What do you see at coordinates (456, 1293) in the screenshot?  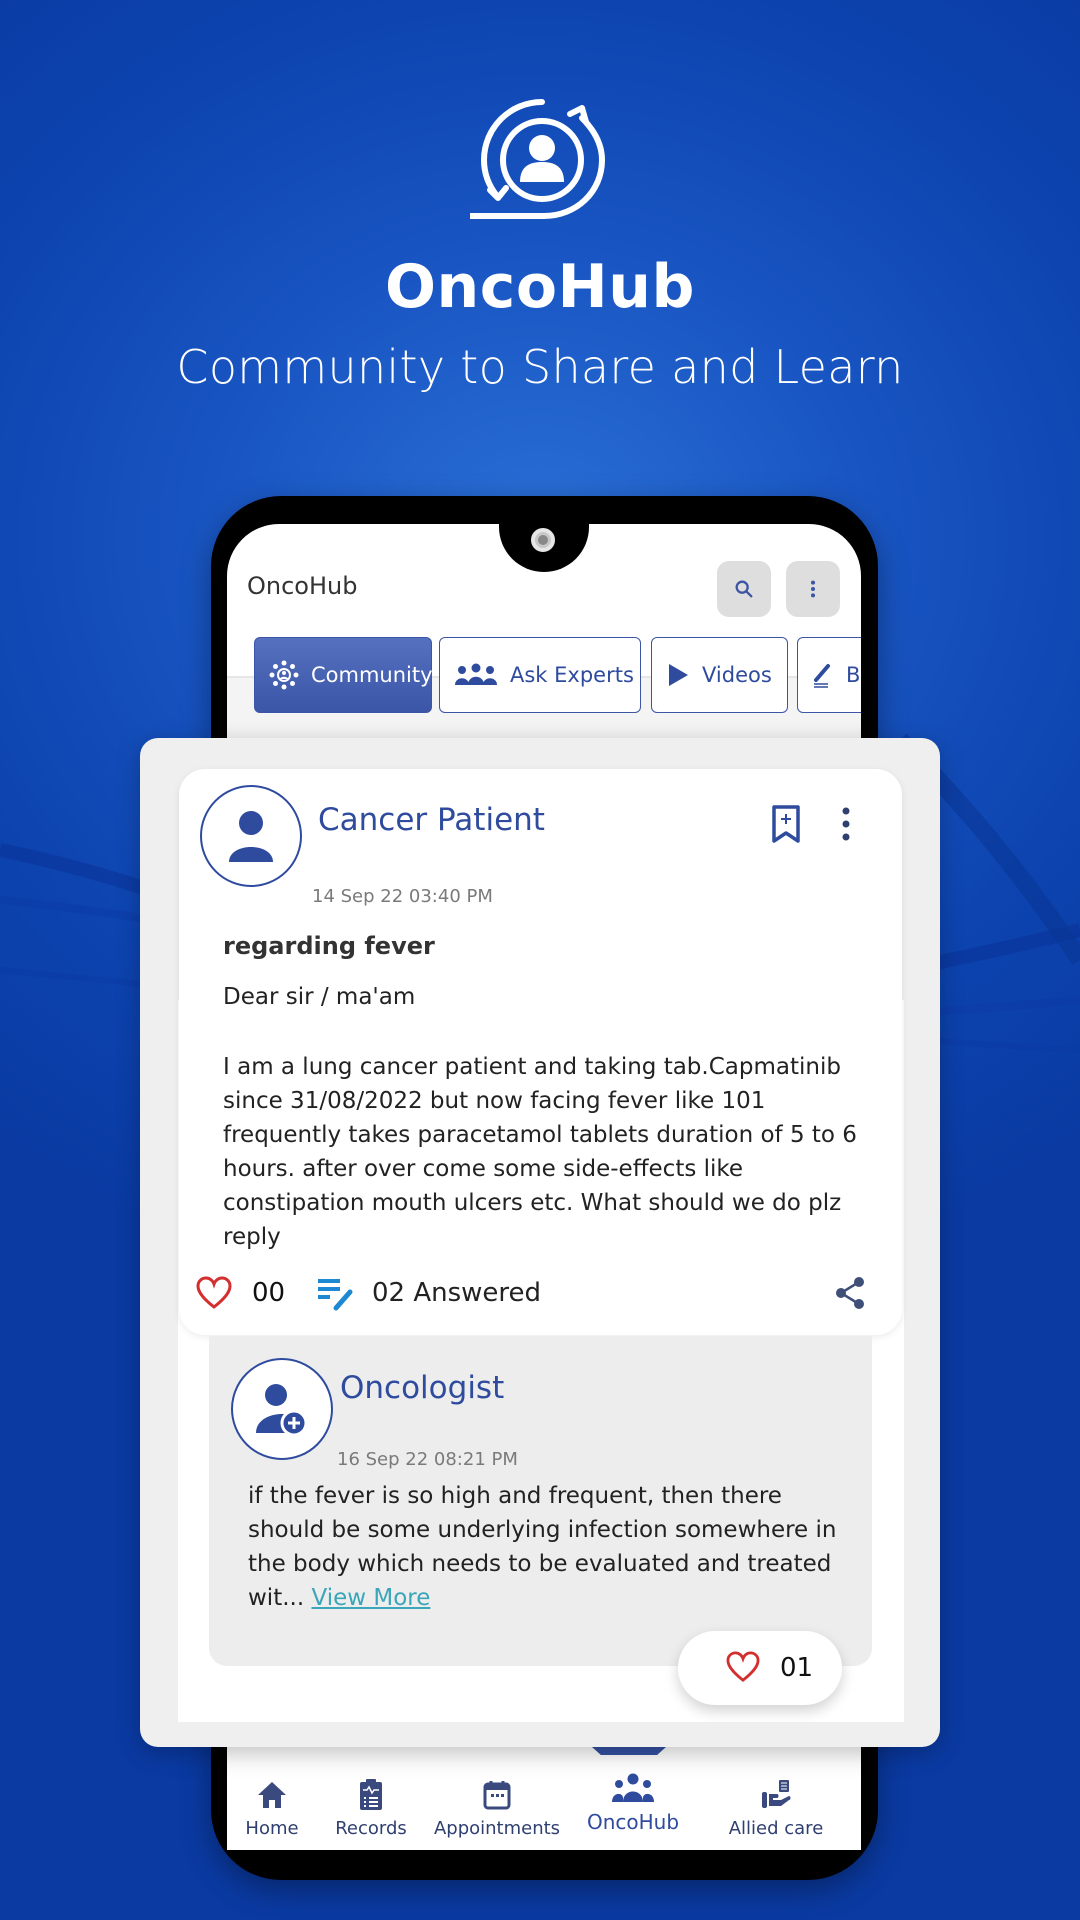 I see `answers-count: 02 Answered` at bounding box center [456, 1293].